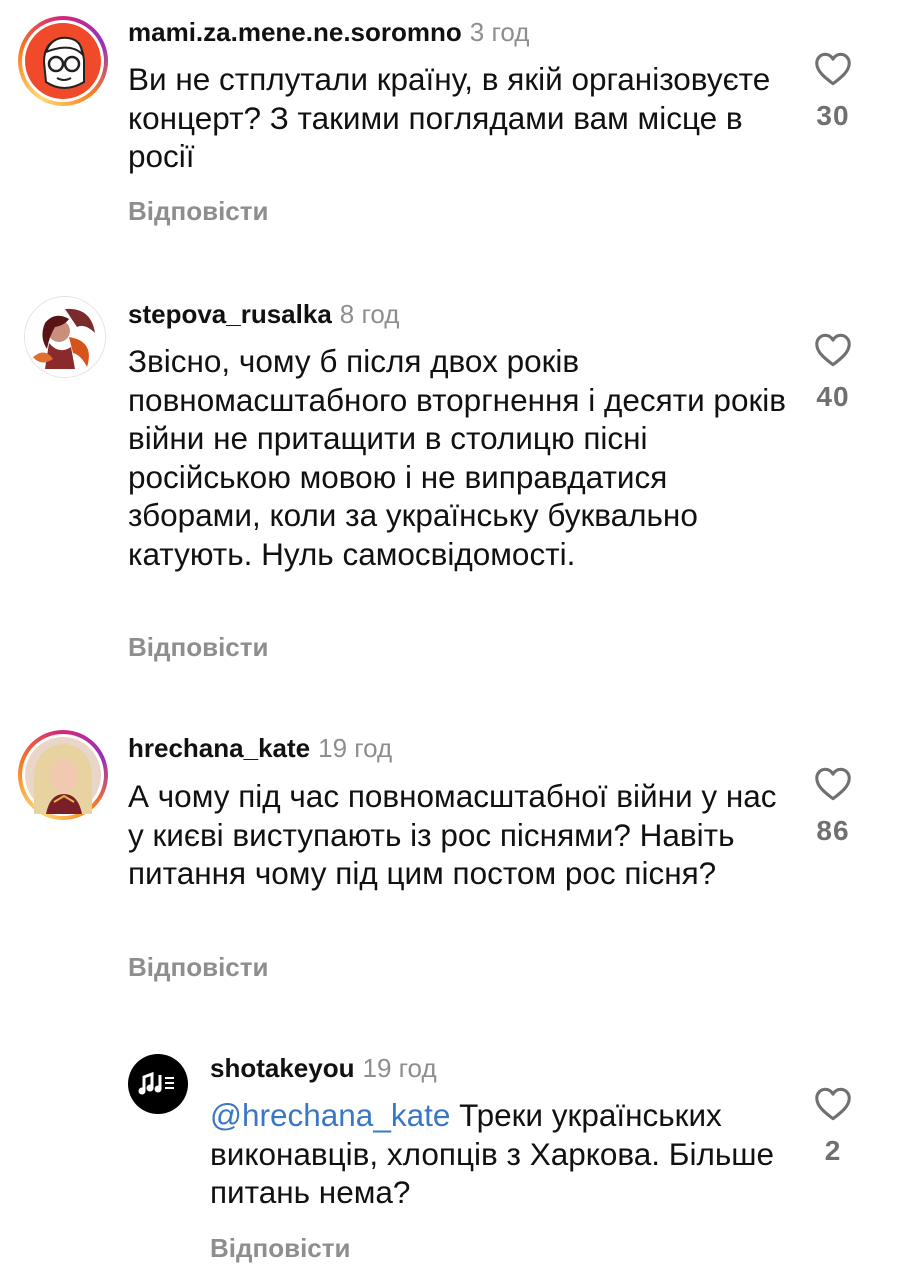 The width and height of the screenshot is (901, 1280). Describe the element at coordinates (833, 1150) in the screenshot. I see `like-count: 2` at that location.